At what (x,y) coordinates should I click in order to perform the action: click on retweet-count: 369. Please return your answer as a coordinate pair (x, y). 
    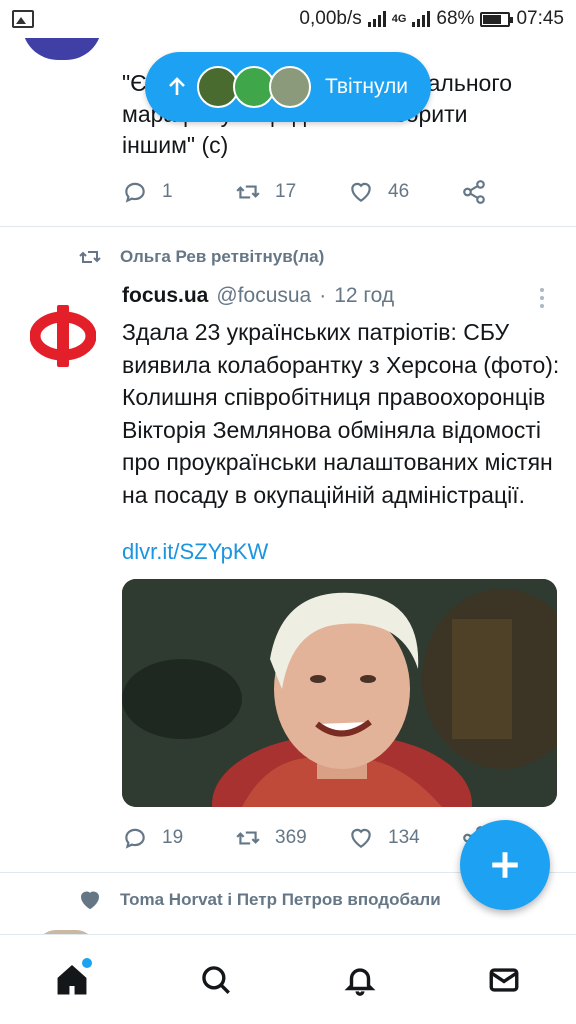
    Looking at the image, I should click on (291, 837).